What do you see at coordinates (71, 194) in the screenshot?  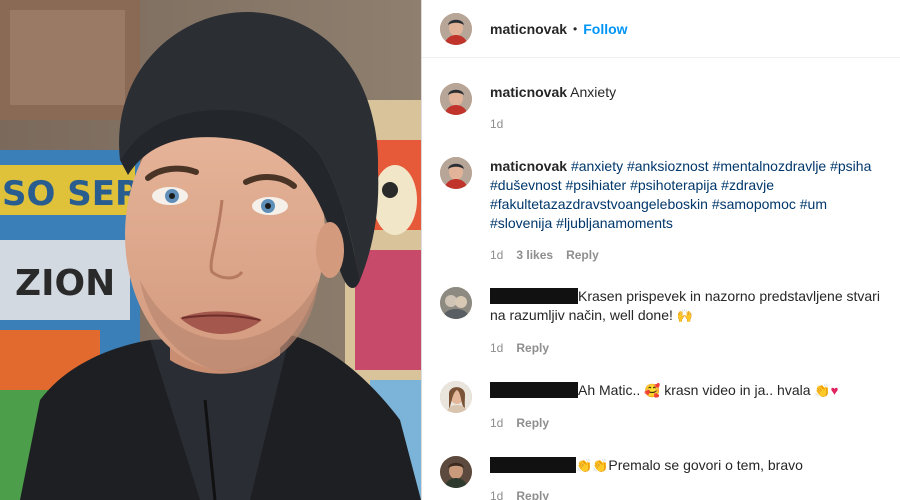 I see `graffiti-text-top: SO SER` at bounding box center [71, 194].